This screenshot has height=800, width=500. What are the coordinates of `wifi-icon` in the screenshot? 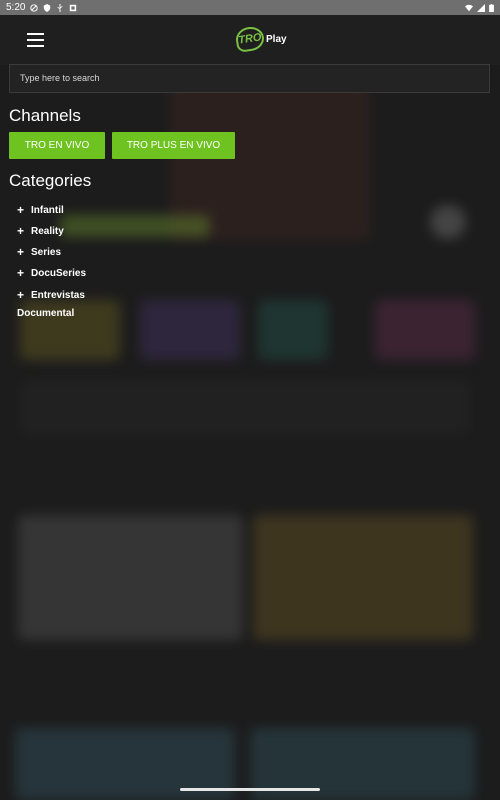 It's located at (469, 7).